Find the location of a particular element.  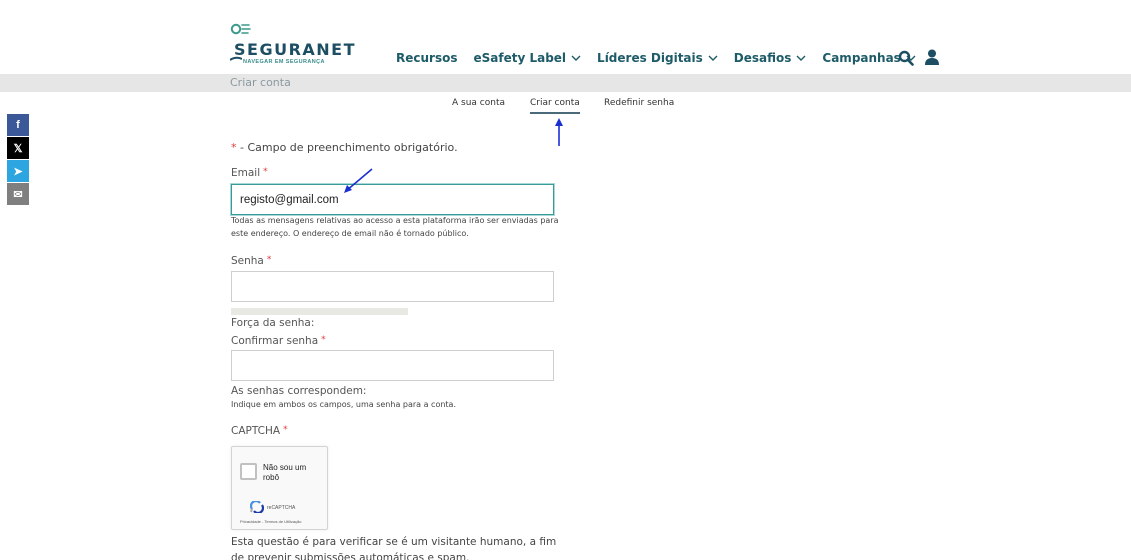

share-rail: f 𝕏 ➤ ✉ is located at coordinates (18, 160).